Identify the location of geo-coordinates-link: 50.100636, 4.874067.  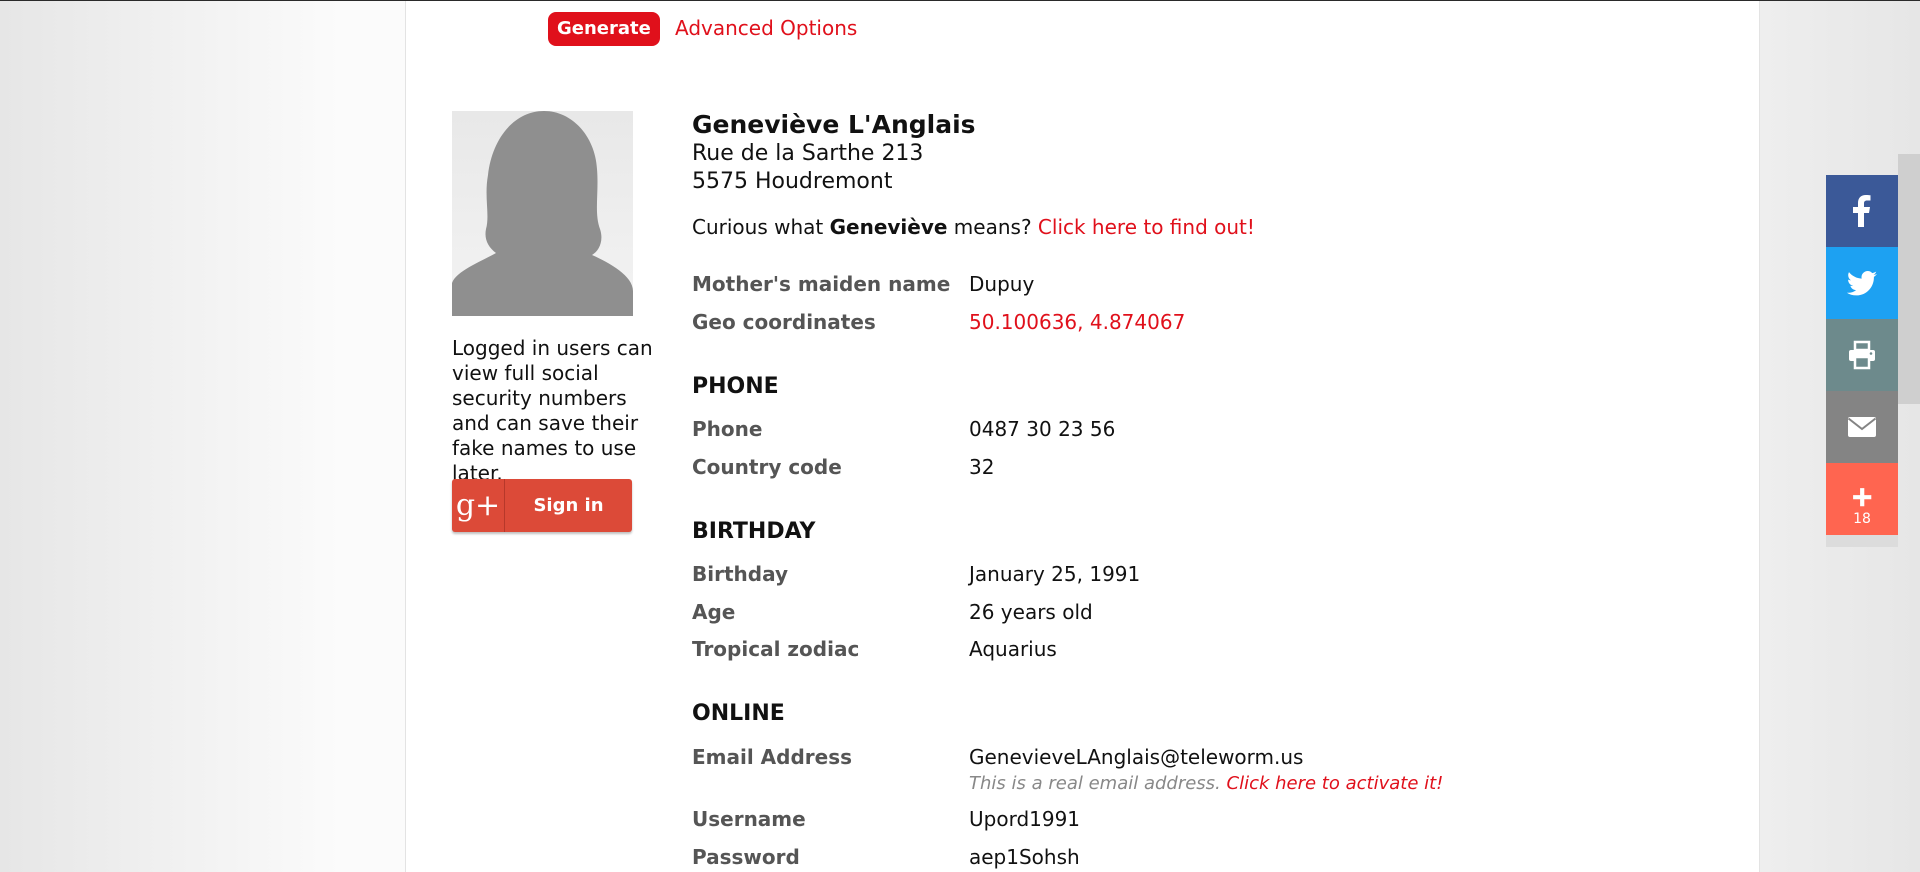
(1077, 322).